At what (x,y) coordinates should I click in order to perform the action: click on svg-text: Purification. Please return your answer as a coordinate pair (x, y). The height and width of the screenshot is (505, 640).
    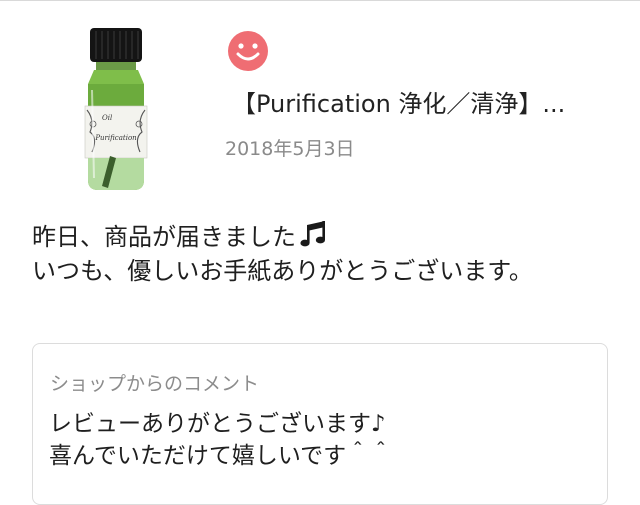
    Looking at the image, I should click on (115, 138).